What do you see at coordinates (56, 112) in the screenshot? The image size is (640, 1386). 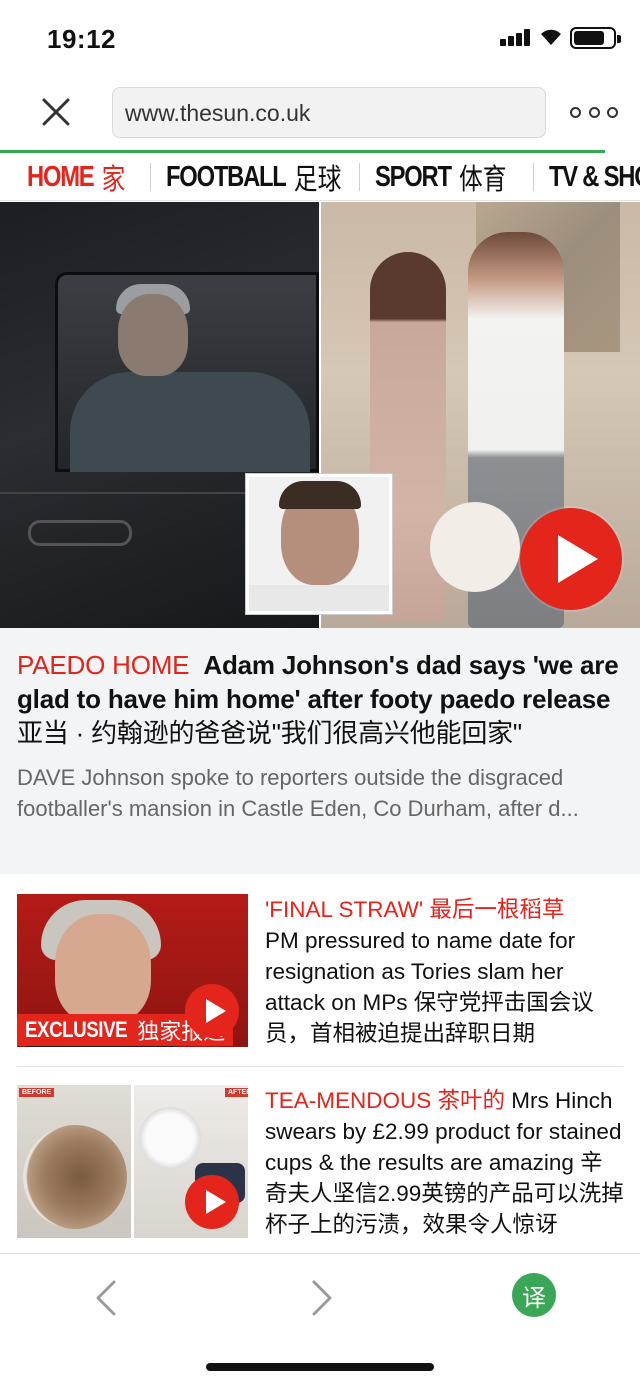 I see `close-icon` at bounding box center [56, 112].